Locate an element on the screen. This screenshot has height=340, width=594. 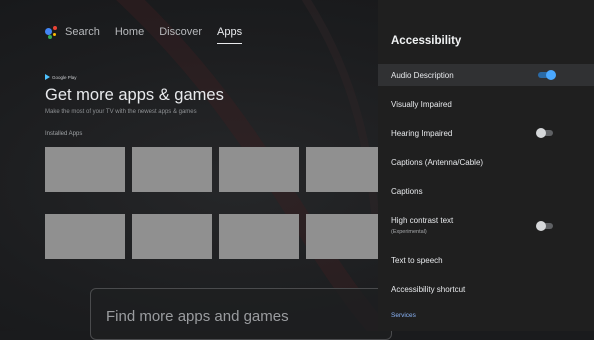
google-play-icon is located at coordinates (47, 77).